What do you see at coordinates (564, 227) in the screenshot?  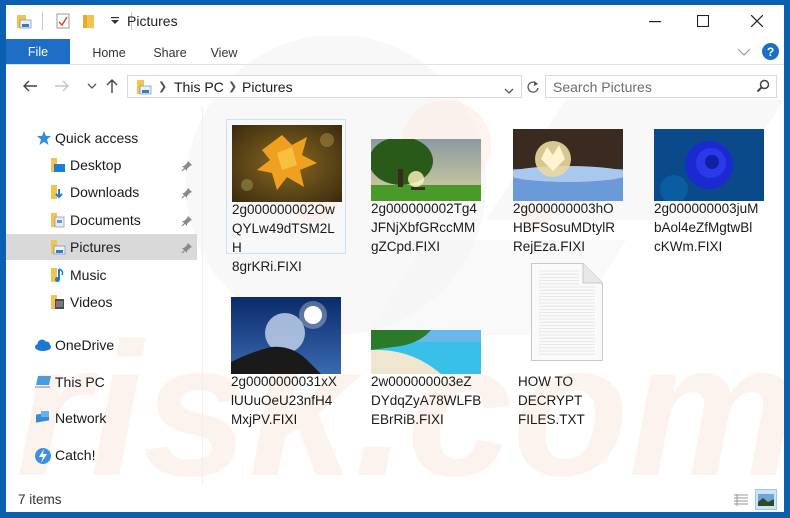 I see `file-name-line: HBFSosuMDtylR` at bounding box center [564, 227].